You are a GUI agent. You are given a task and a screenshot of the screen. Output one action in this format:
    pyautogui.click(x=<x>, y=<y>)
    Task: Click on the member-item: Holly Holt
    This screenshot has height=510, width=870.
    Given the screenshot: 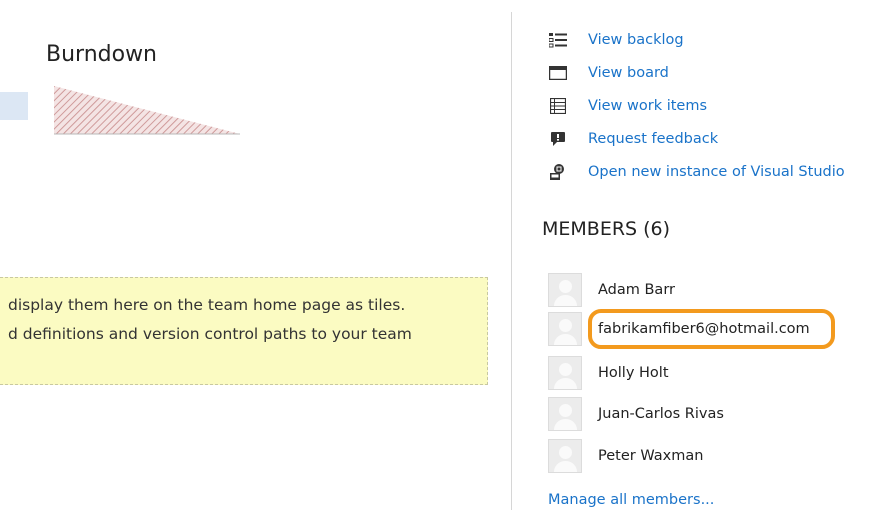 What is the action you would take?
    pyautogui.click(x=608, y=373)
    